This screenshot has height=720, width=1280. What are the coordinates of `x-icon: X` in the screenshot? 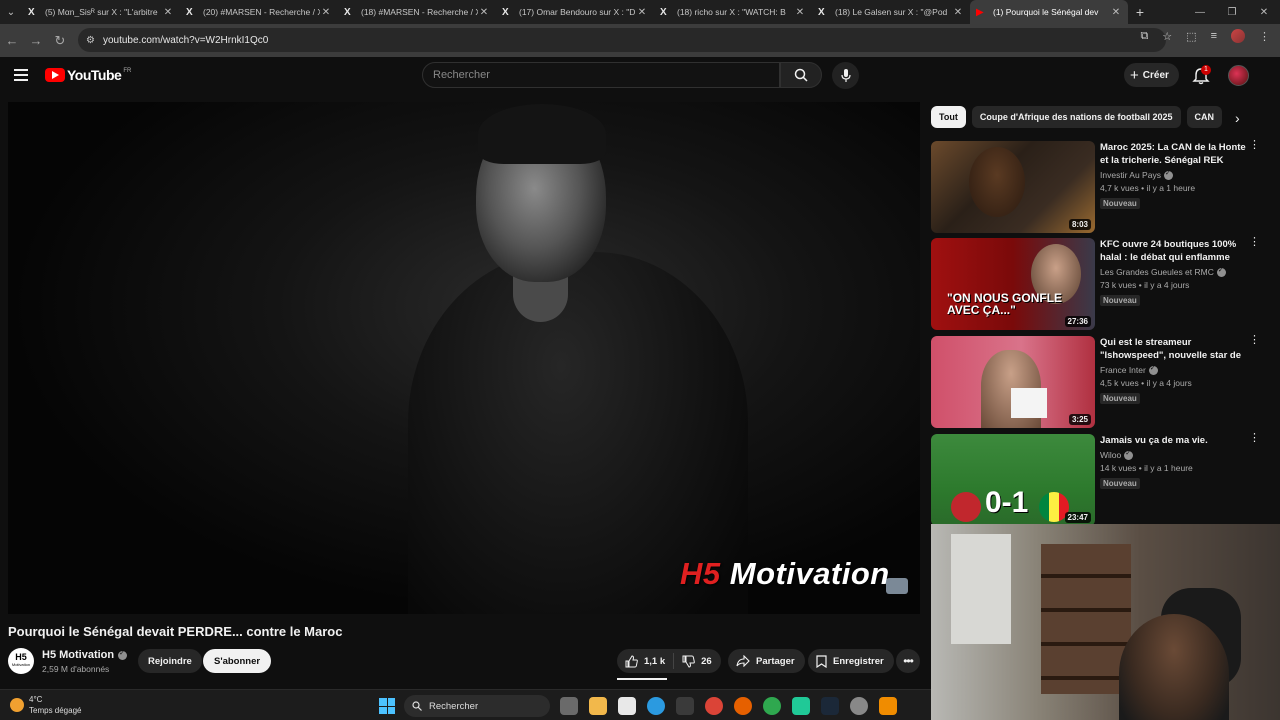 It's located at (505, 12).